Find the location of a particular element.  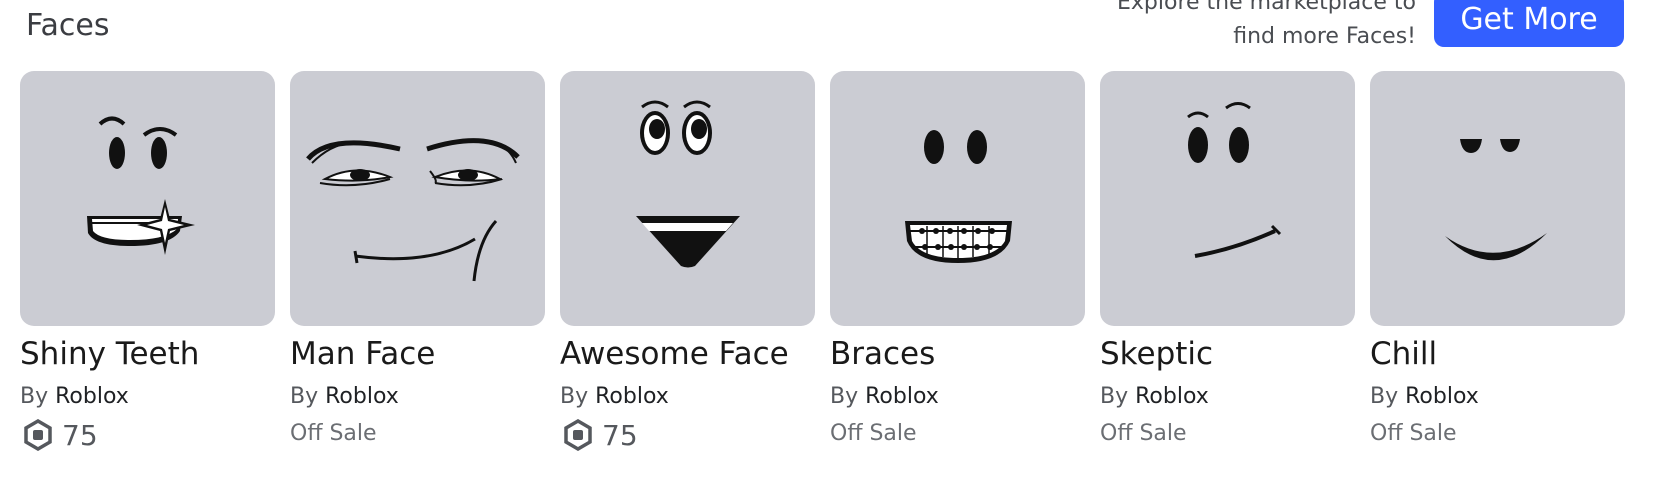

section-title: Faces is located at coordinates (68, 25).